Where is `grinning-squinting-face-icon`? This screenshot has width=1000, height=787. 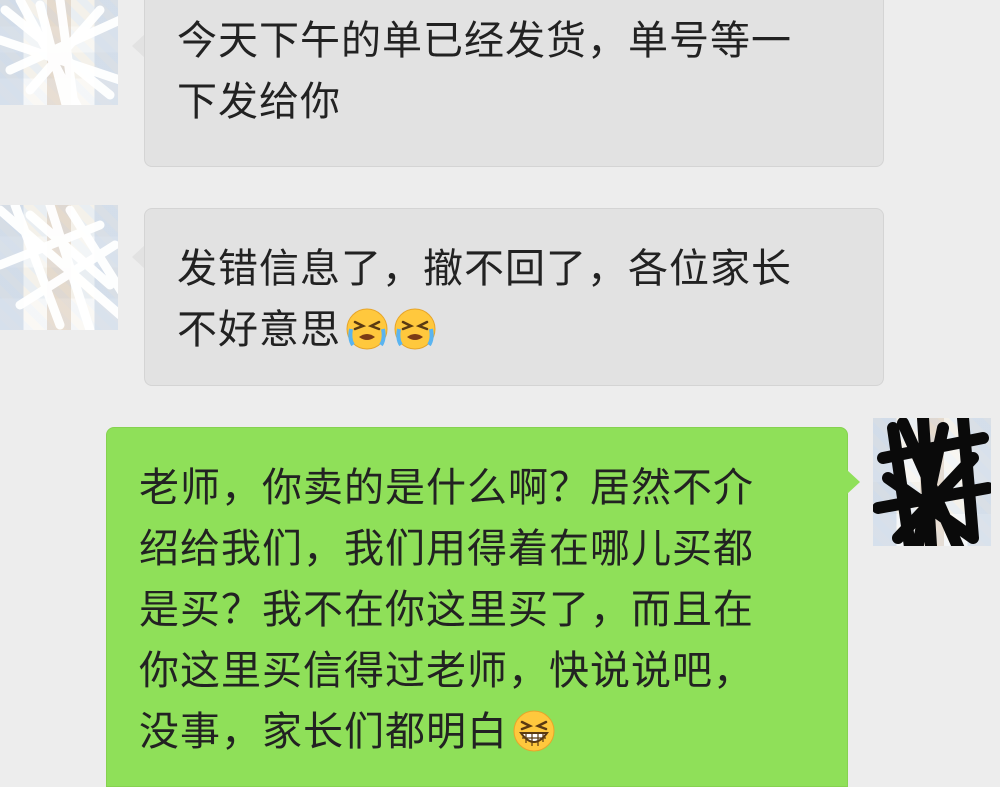 grinning-squinting-face-icon is located at coordinates (534, 731).